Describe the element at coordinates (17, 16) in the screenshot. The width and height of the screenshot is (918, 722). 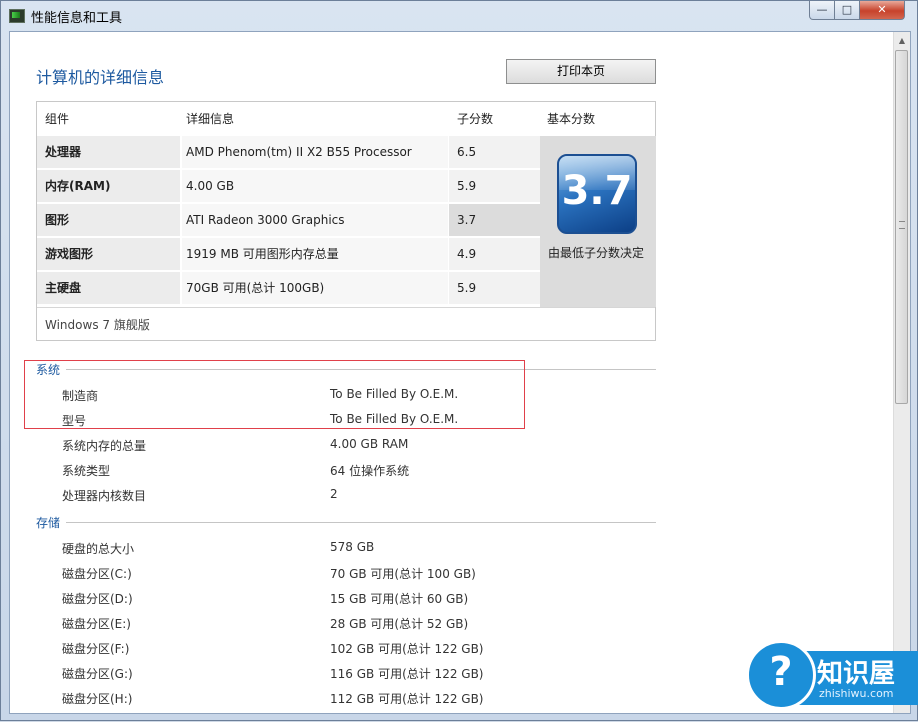
I see `performance-monitor-icon` at that location.